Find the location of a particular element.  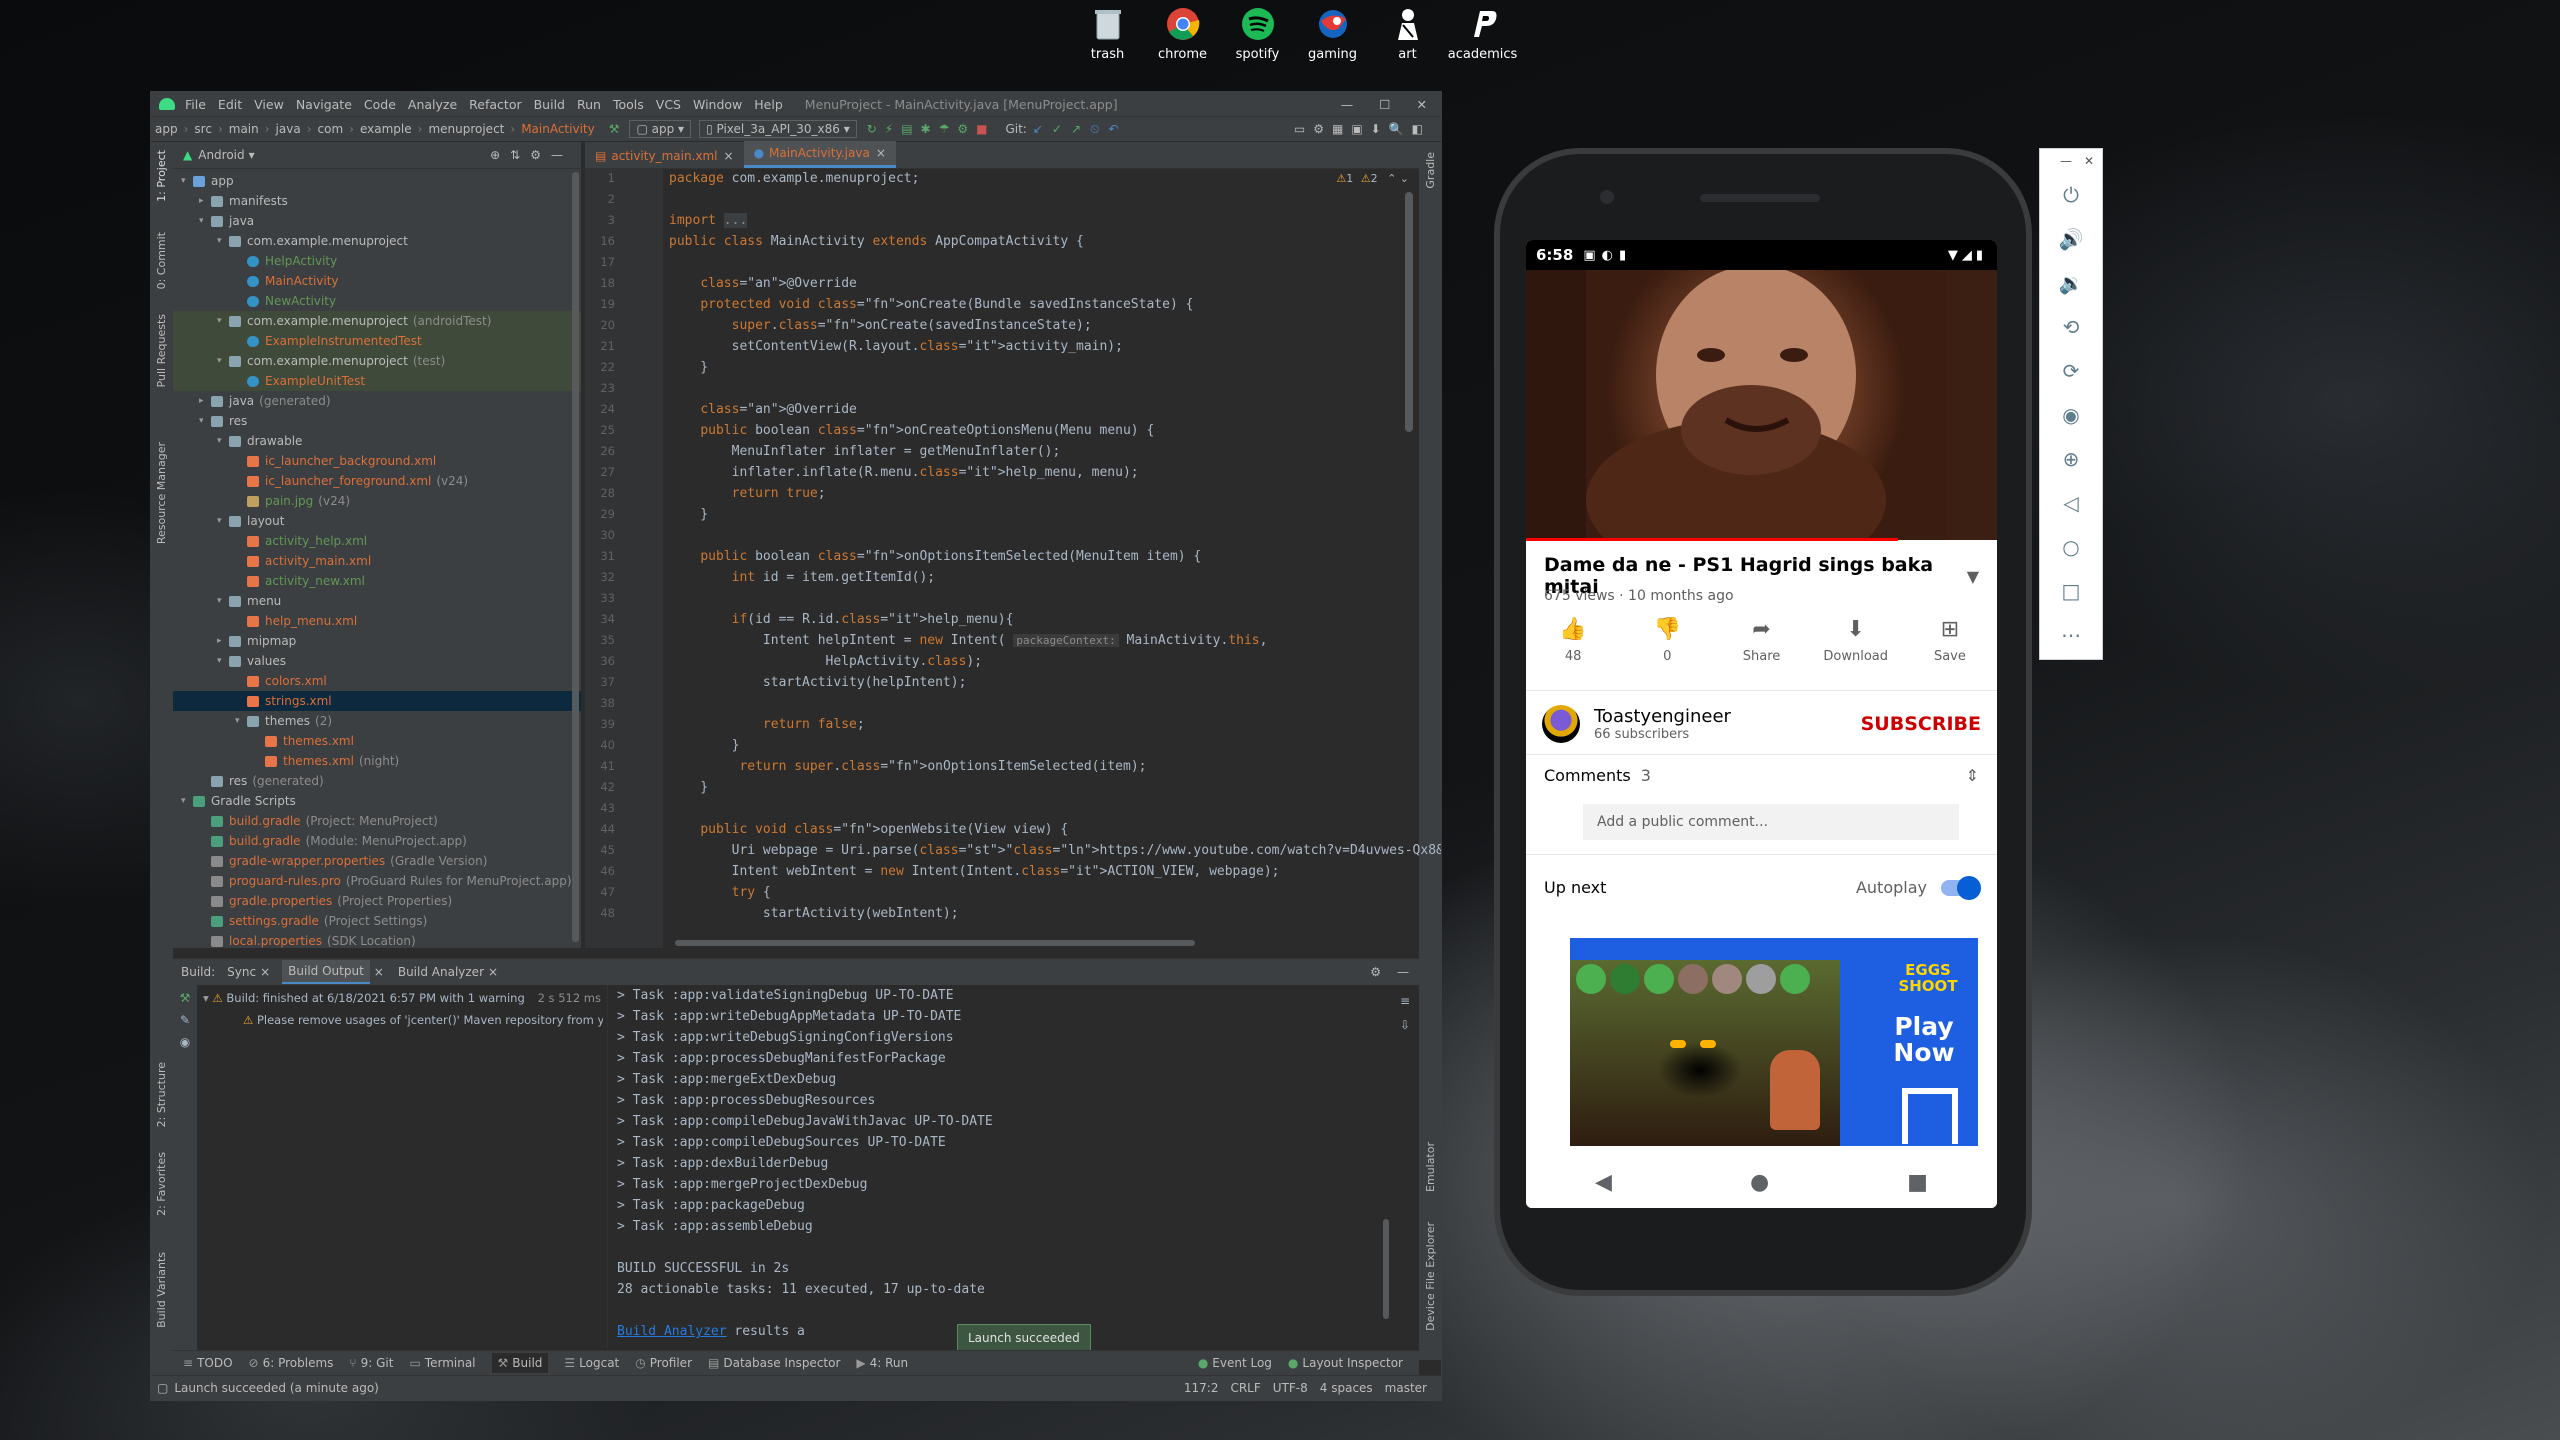

tree-item: ▾ com.example.menuproject (androidTest) is located at coordinates (377, 321).